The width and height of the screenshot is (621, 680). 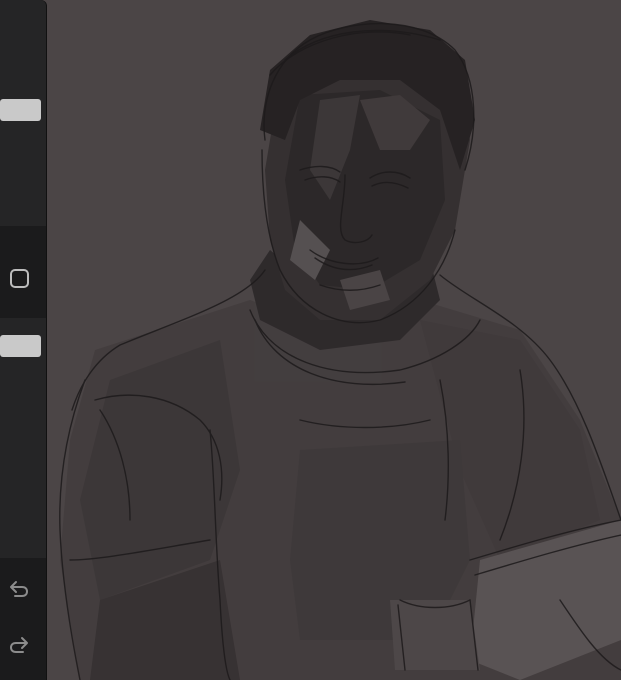 I want to click on brush-opacity-slider, so click(x=23, y=438).